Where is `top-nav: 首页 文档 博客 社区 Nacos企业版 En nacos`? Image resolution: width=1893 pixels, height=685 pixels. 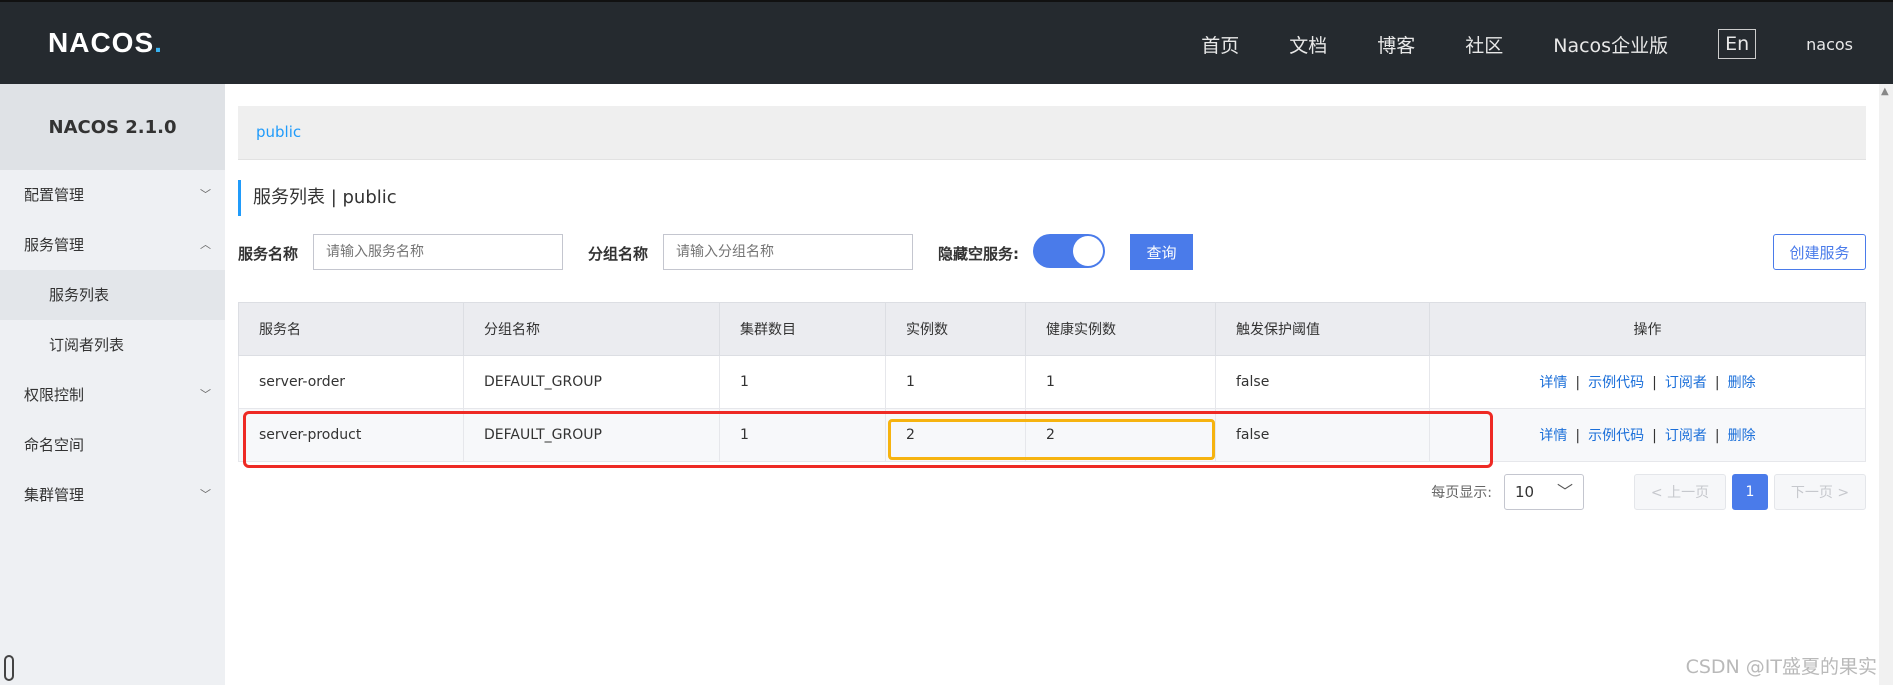
top-nav: 首页 文档 博客 社区 Nacos企业版 En nacos is located at coordinates (1502, 44).